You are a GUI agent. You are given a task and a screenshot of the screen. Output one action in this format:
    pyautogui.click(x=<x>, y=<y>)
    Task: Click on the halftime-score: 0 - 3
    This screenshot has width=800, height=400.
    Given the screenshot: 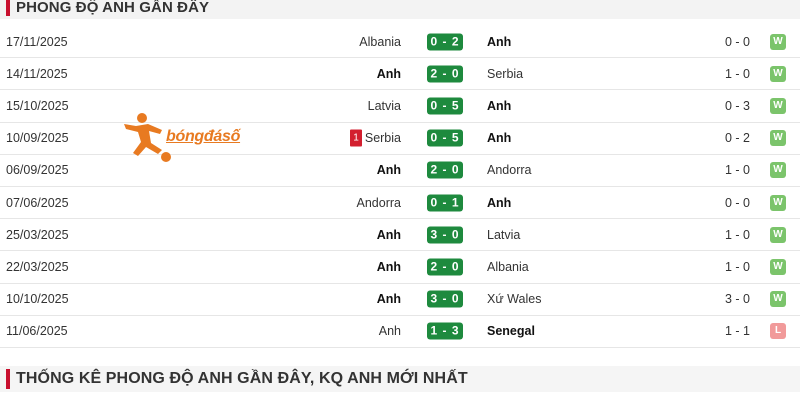 What is the action you would take?
    pyautogui.click(x=737, y=105)
    